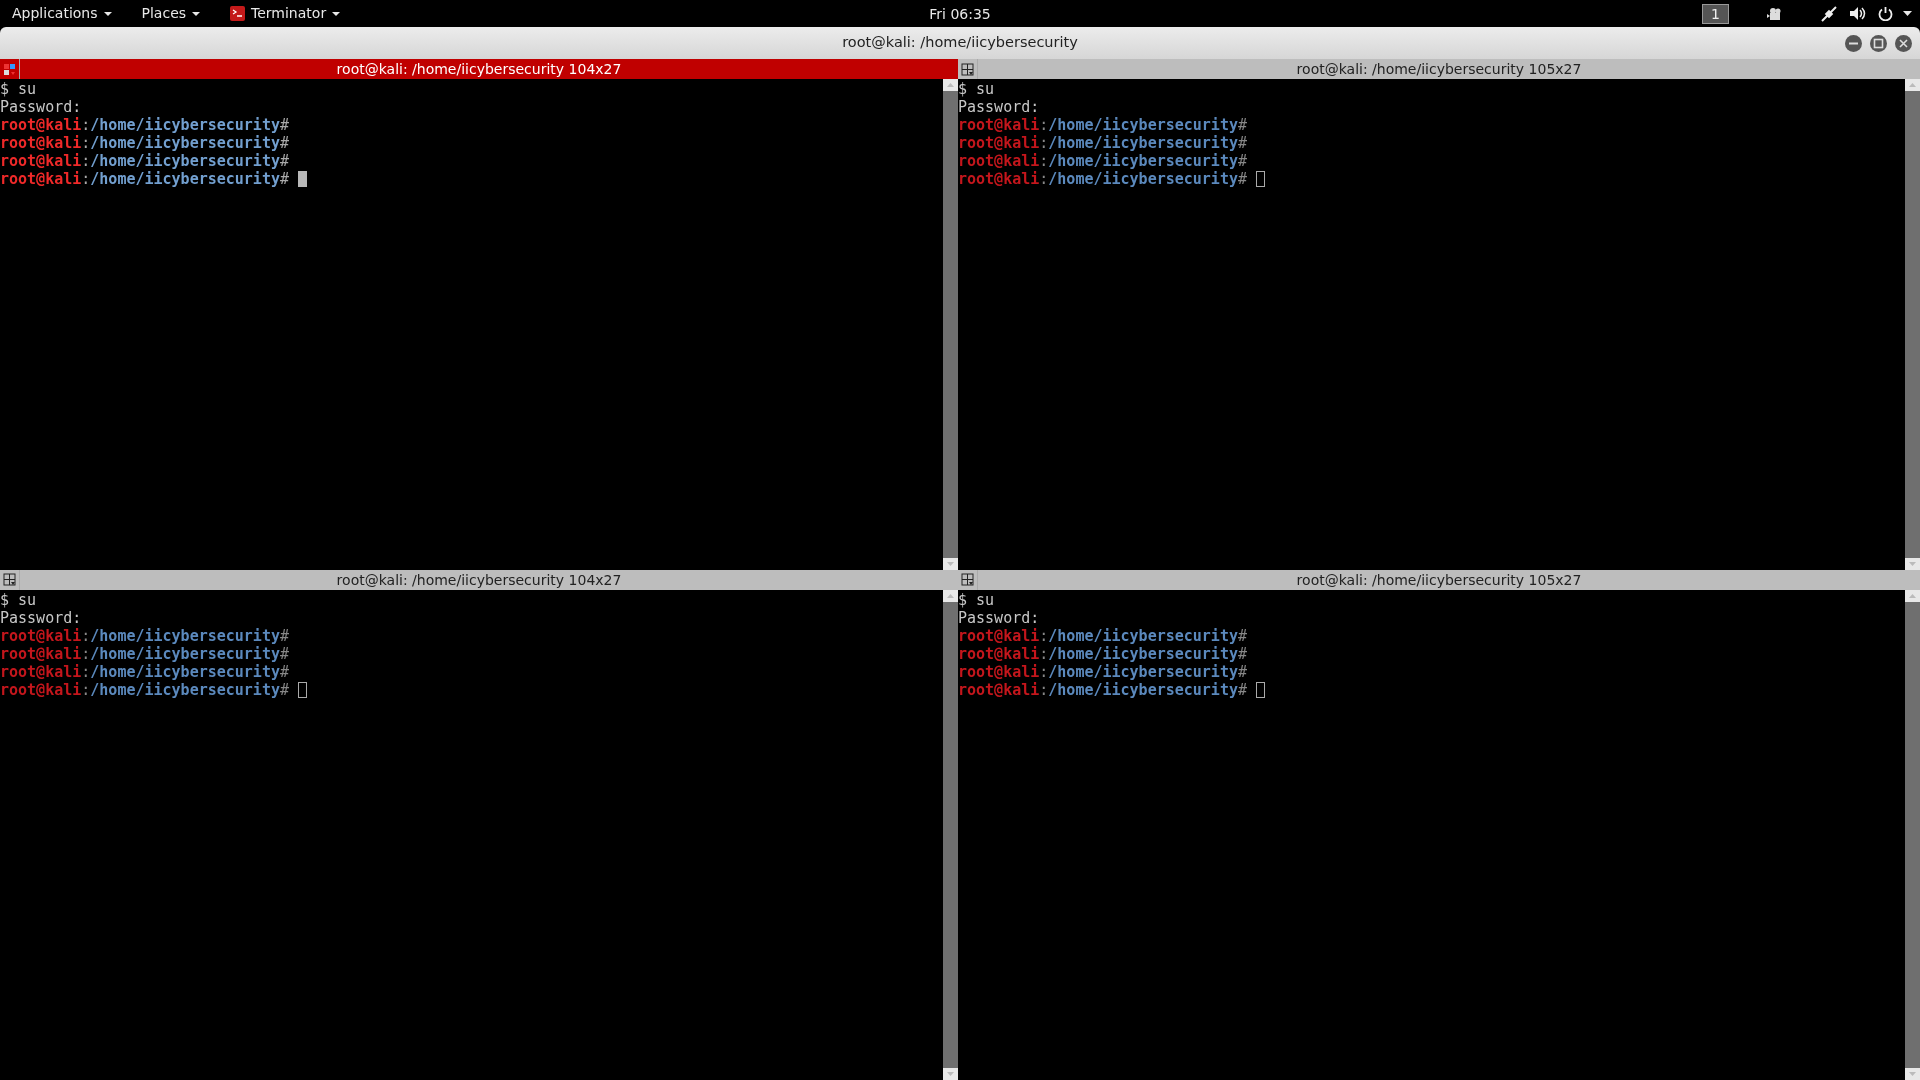  I want to click on network-cable-icon, so click(1829, 13).